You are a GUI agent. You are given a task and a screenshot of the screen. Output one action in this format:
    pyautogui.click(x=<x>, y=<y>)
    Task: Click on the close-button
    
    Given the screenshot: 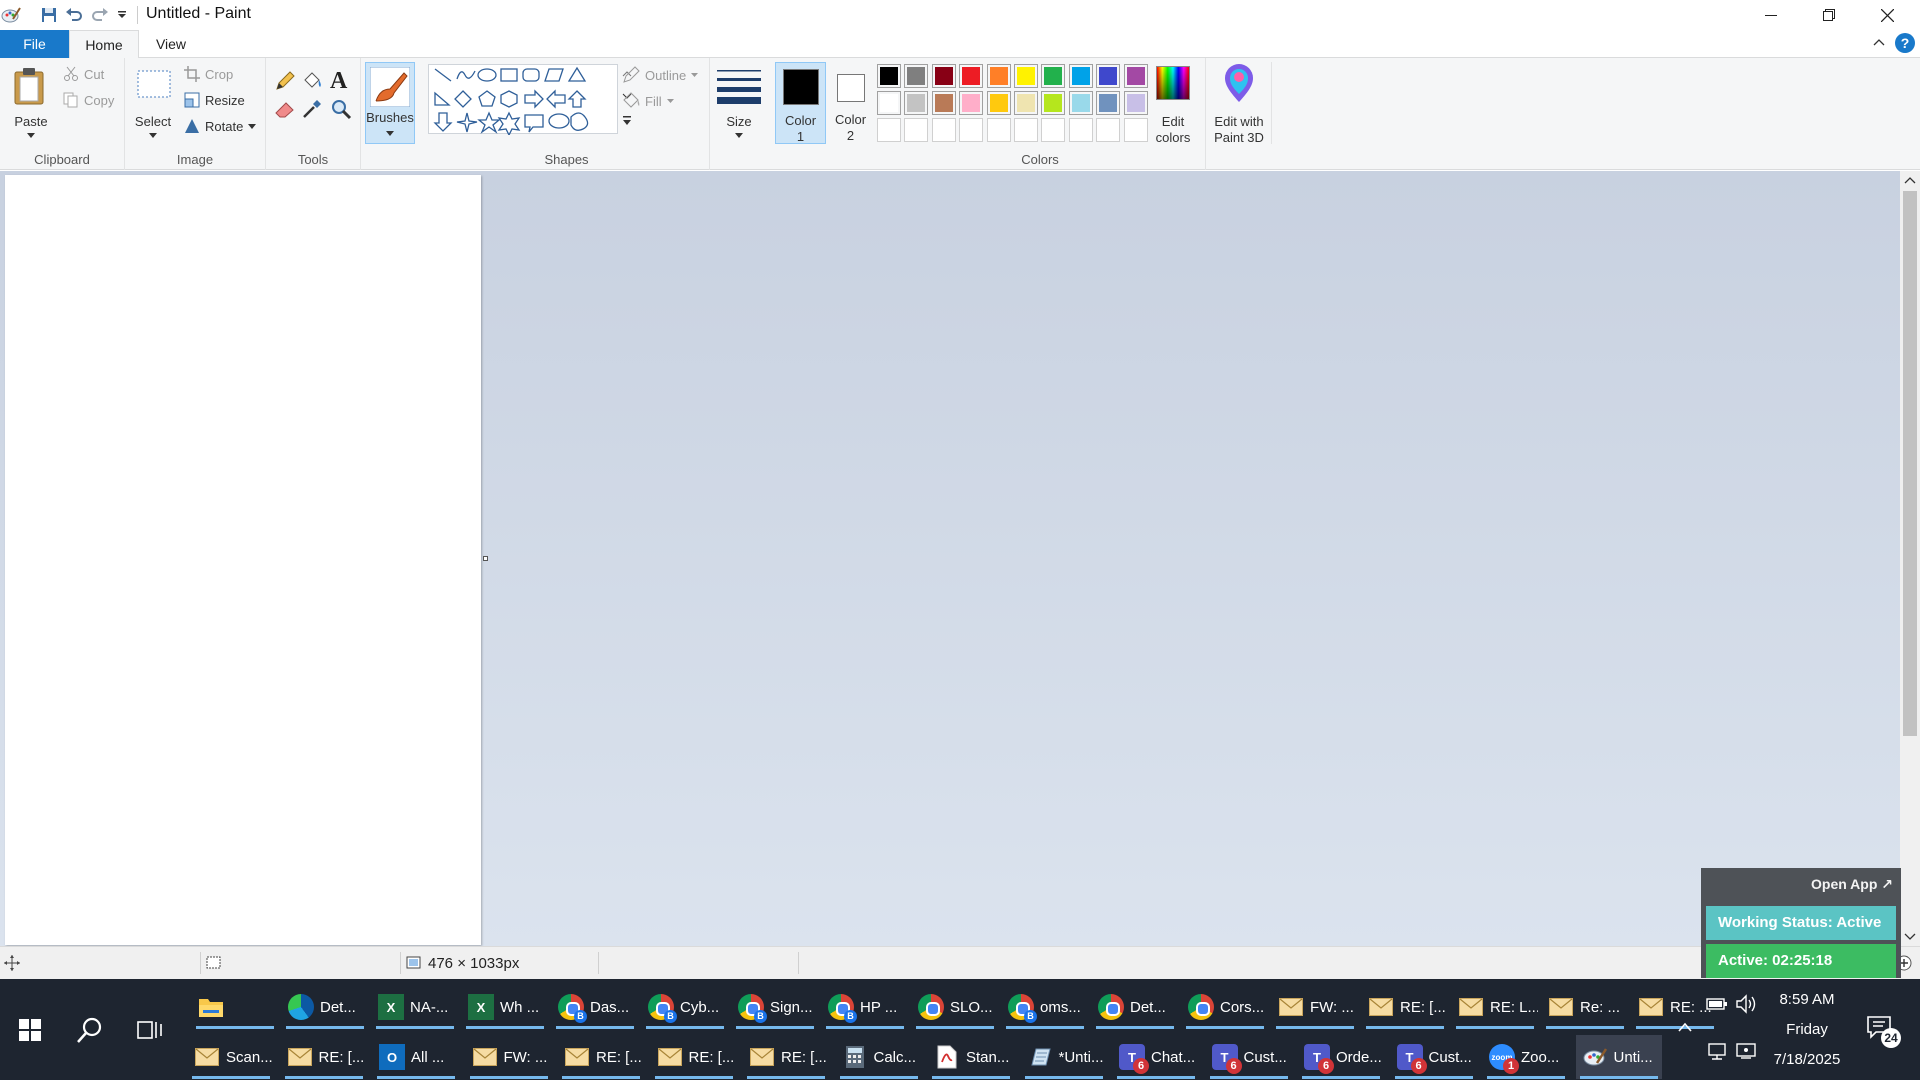 What is the action you would take?
    pyautogui.click(x=1887, y=15)
    